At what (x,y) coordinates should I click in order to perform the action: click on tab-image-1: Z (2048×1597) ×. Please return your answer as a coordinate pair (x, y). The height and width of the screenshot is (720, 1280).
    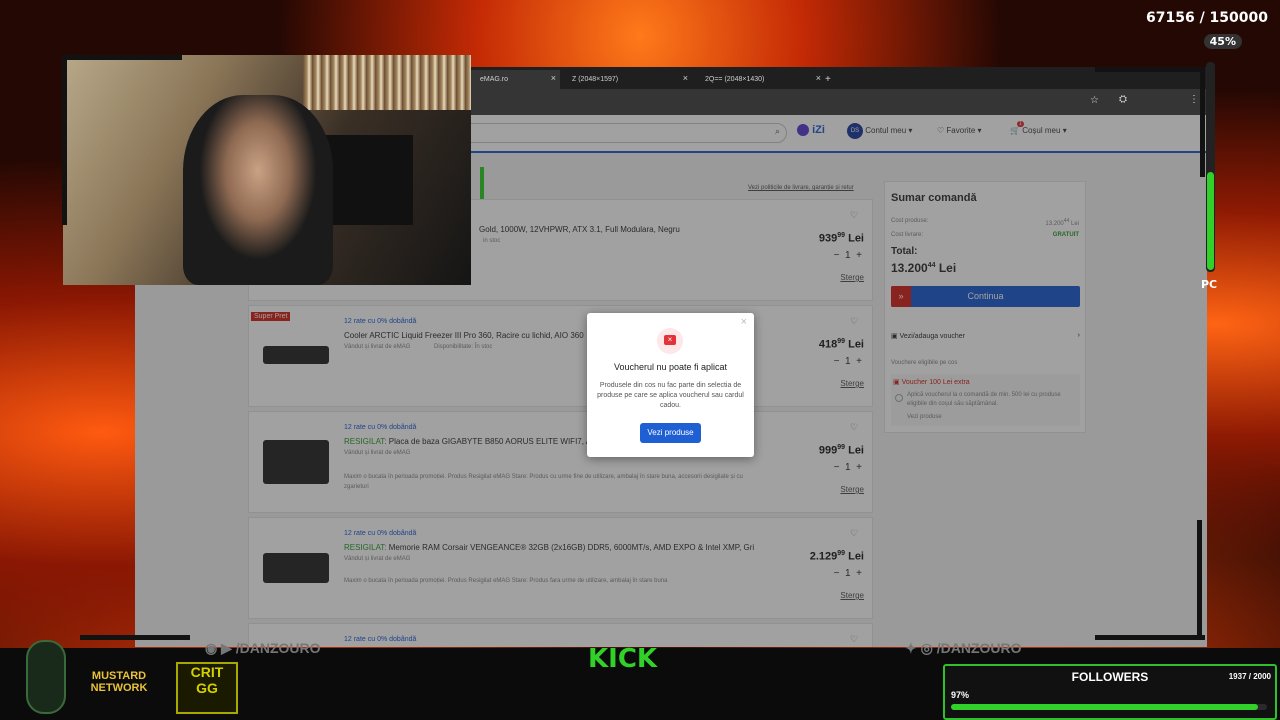
    Looking at the image, I should click on (626, 79).